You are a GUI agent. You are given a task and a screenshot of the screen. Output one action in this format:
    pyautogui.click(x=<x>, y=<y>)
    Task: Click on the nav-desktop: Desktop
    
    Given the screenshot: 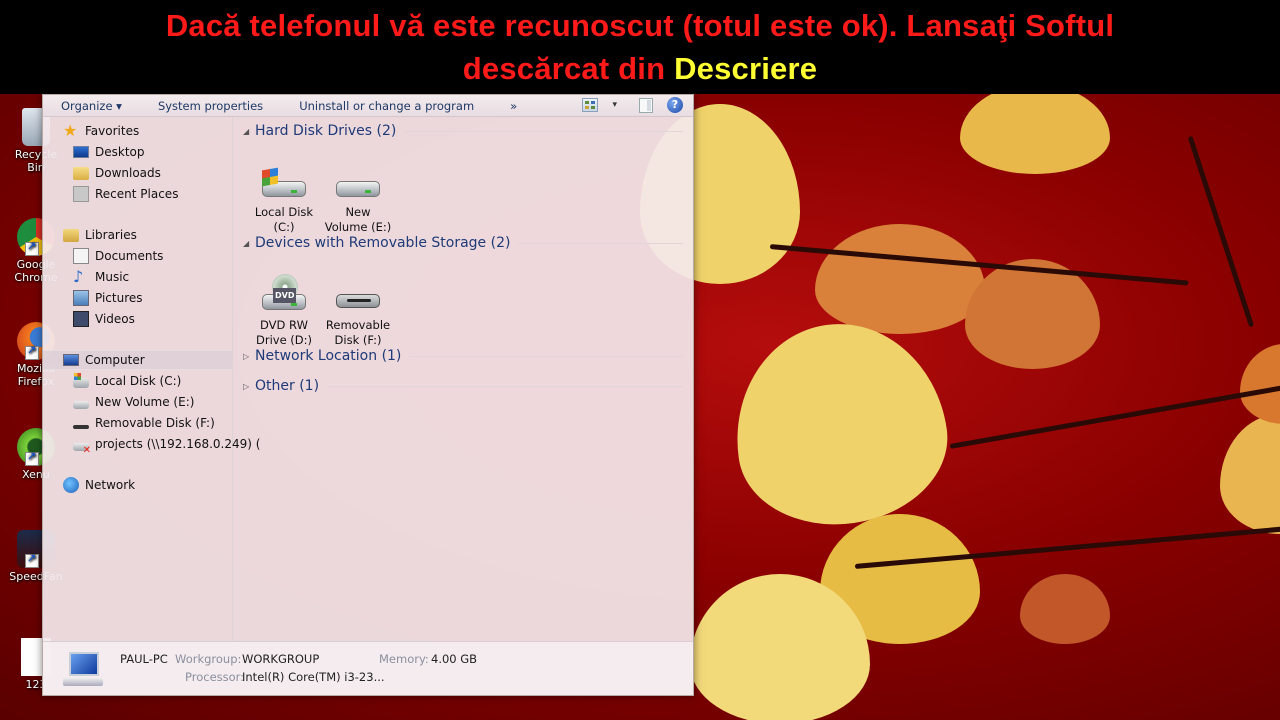 What is the action you would take?
    pyautogui.click(x=109, y=152)
    